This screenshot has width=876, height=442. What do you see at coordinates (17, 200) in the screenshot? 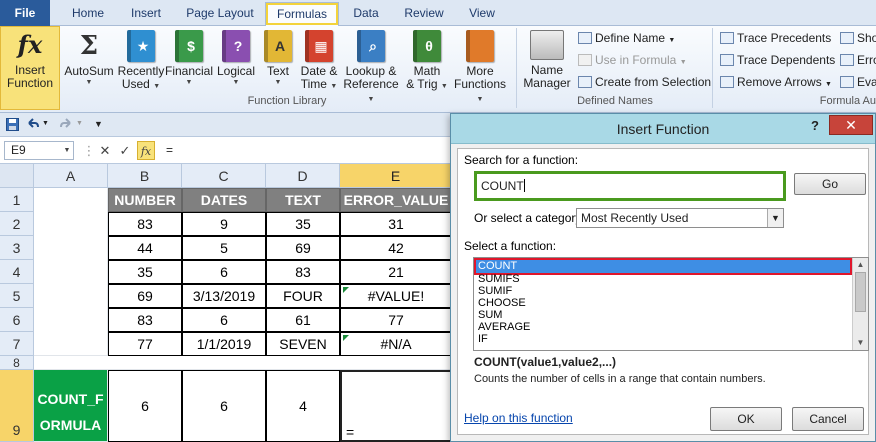
I see `row-header-1: 1` at bounding box center [17, 200].